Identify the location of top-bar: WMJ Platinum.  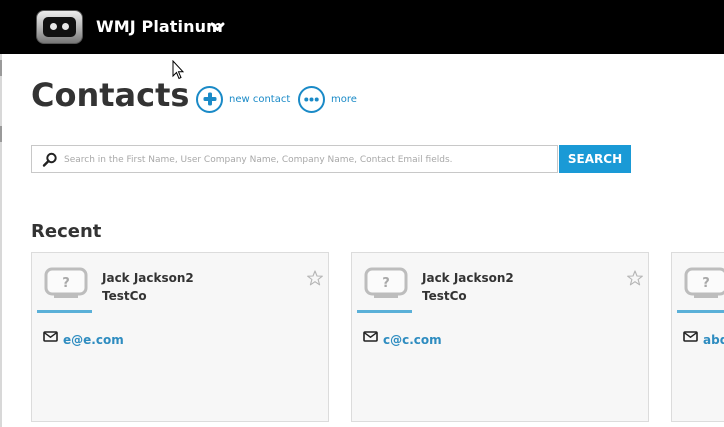
(362, 27).